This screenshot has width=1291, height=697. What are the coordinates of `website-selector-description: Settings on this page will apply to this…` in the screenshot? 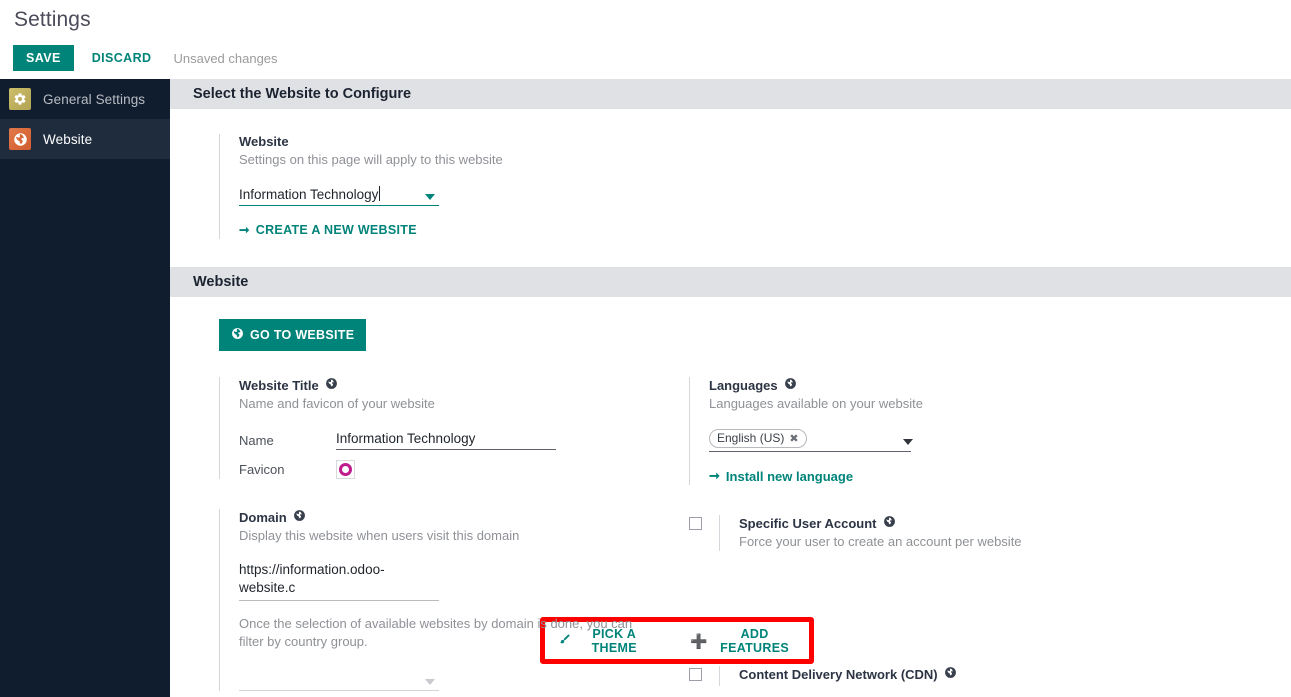 It's located at (371, 159).